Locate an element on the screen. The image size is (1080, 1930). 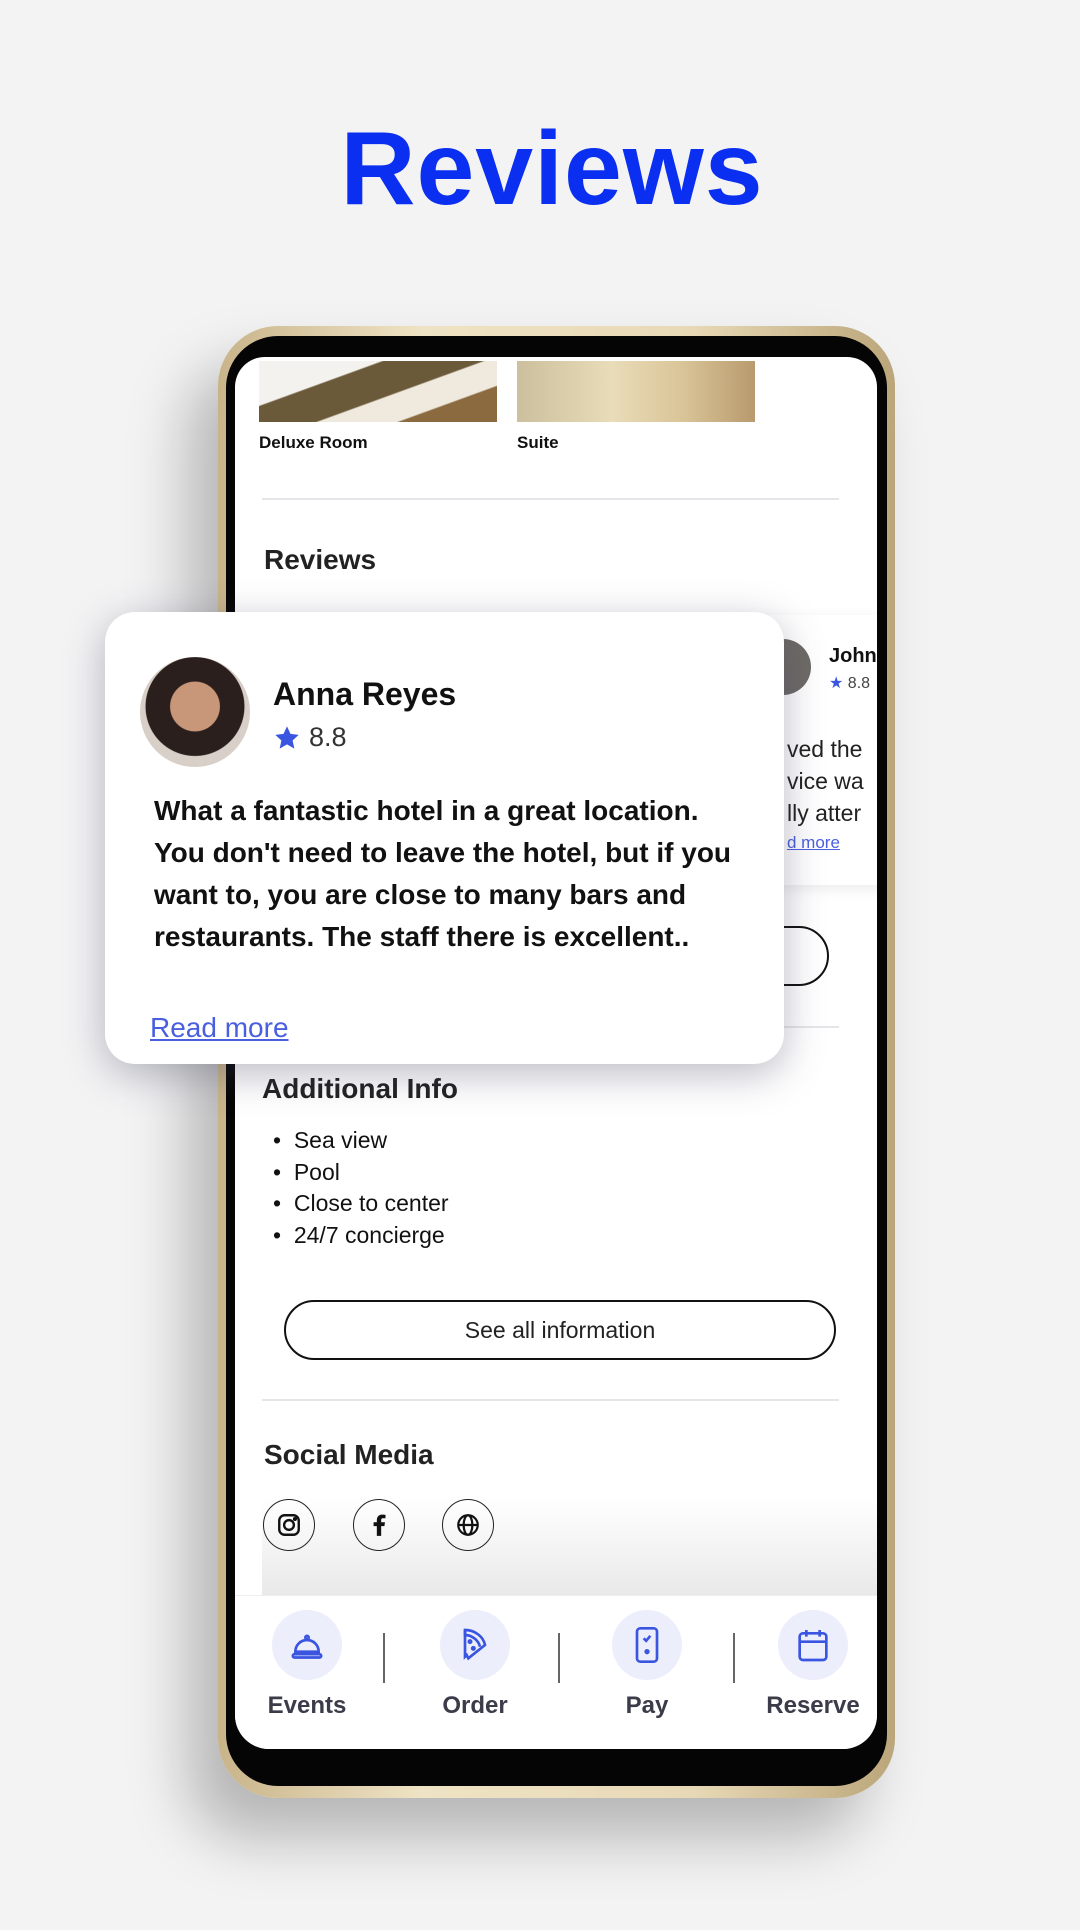
see-all-information-button: See all information is located at coordinates (560, 1330).